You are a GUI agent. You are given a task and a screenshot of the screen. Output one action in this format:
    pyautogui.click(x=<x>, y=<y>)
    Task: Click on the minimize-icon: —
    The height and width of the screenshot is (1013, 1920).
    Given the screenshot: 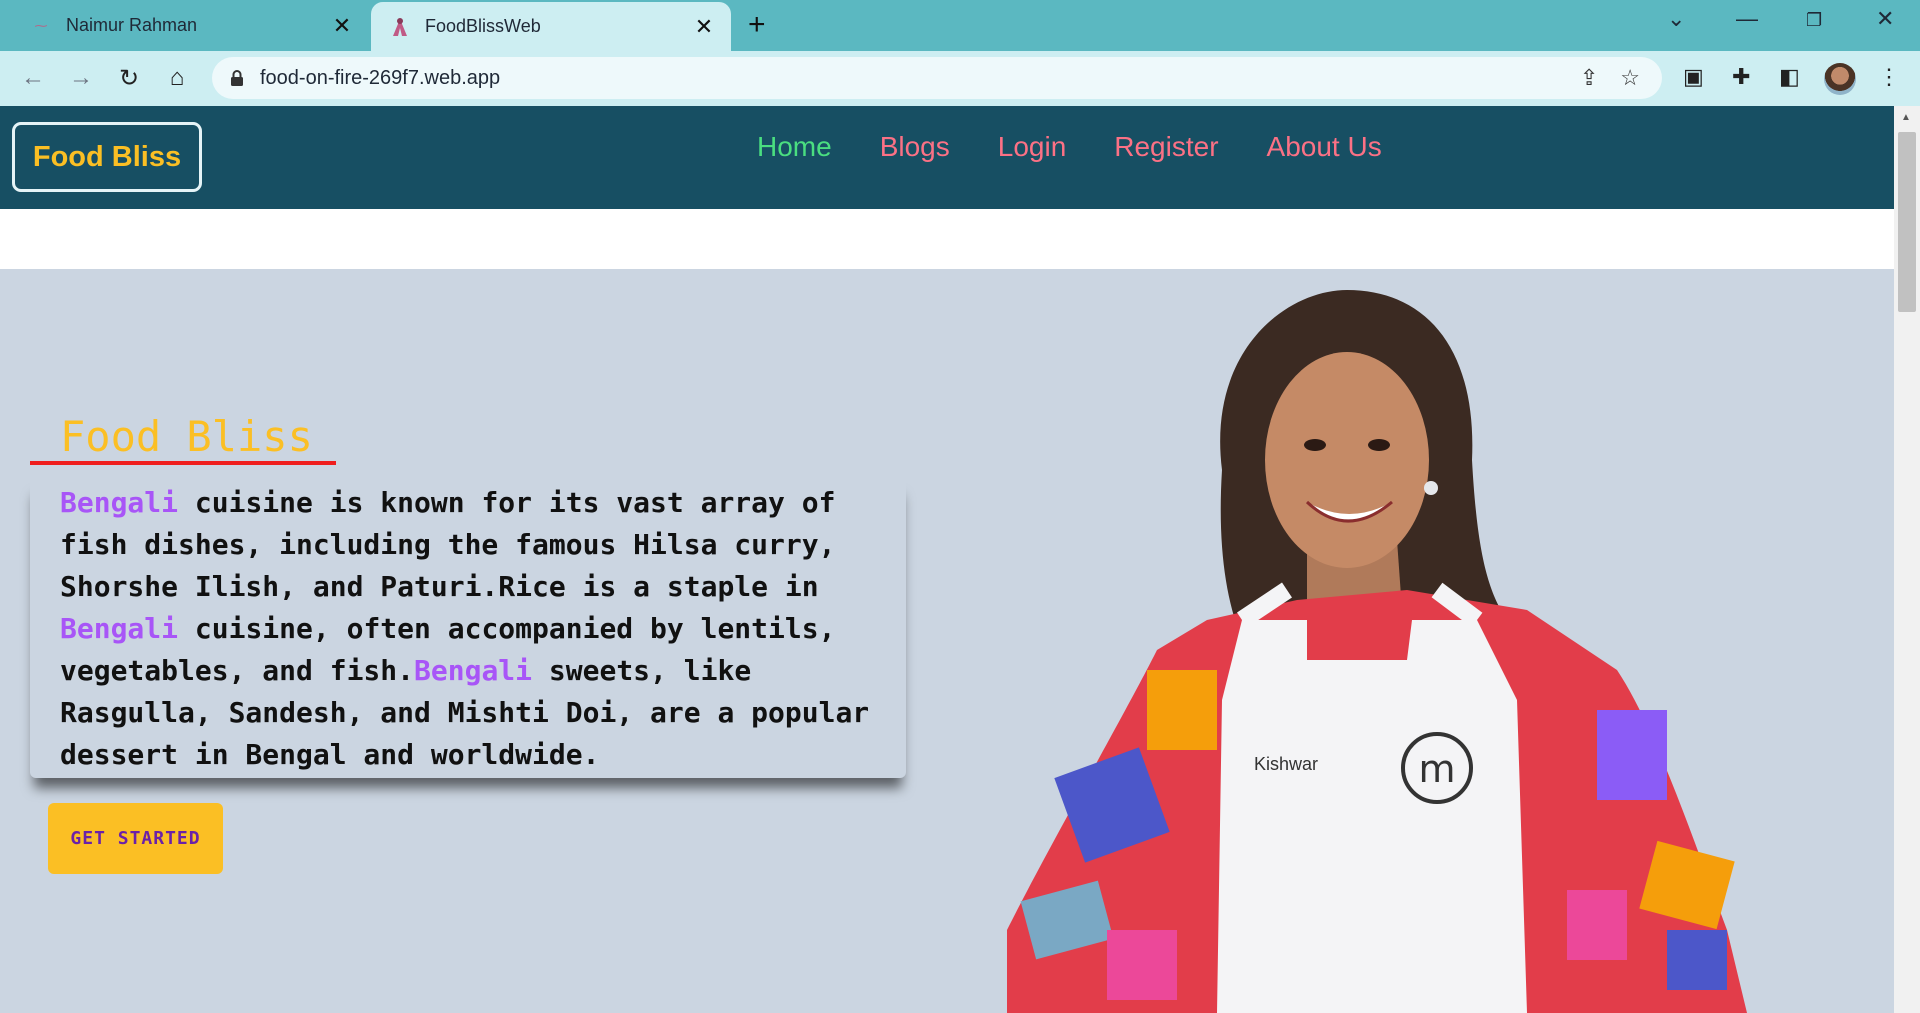 What is the action you would take?
    pyautogui.click(x=1747, y=19)
    